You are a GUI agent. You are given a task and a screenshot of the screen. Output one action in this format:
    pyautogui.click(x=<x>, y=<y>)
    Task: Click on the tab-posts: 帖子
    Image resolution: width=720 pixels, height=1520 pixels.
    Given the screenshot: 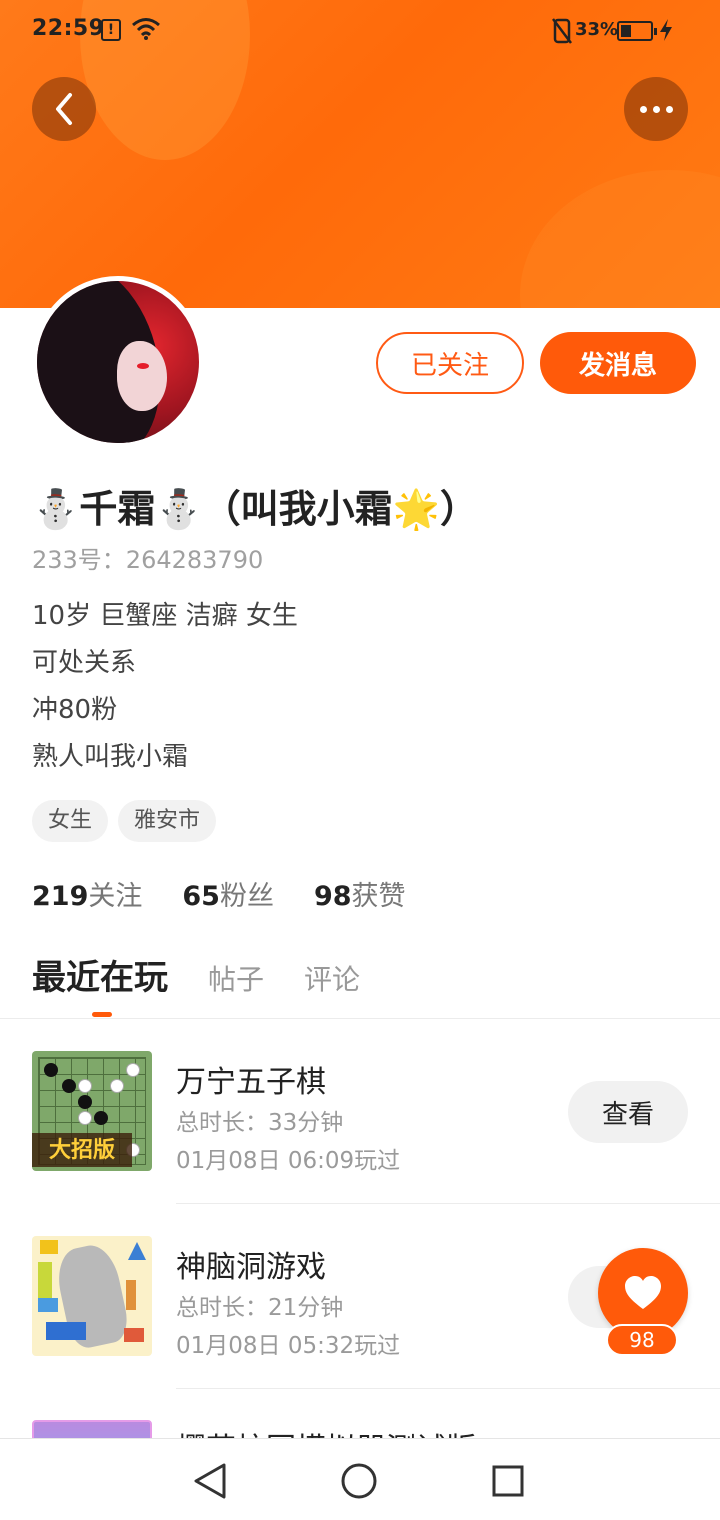 What is the action you would take?
    pyautogui.click(x=236, y=978)
    